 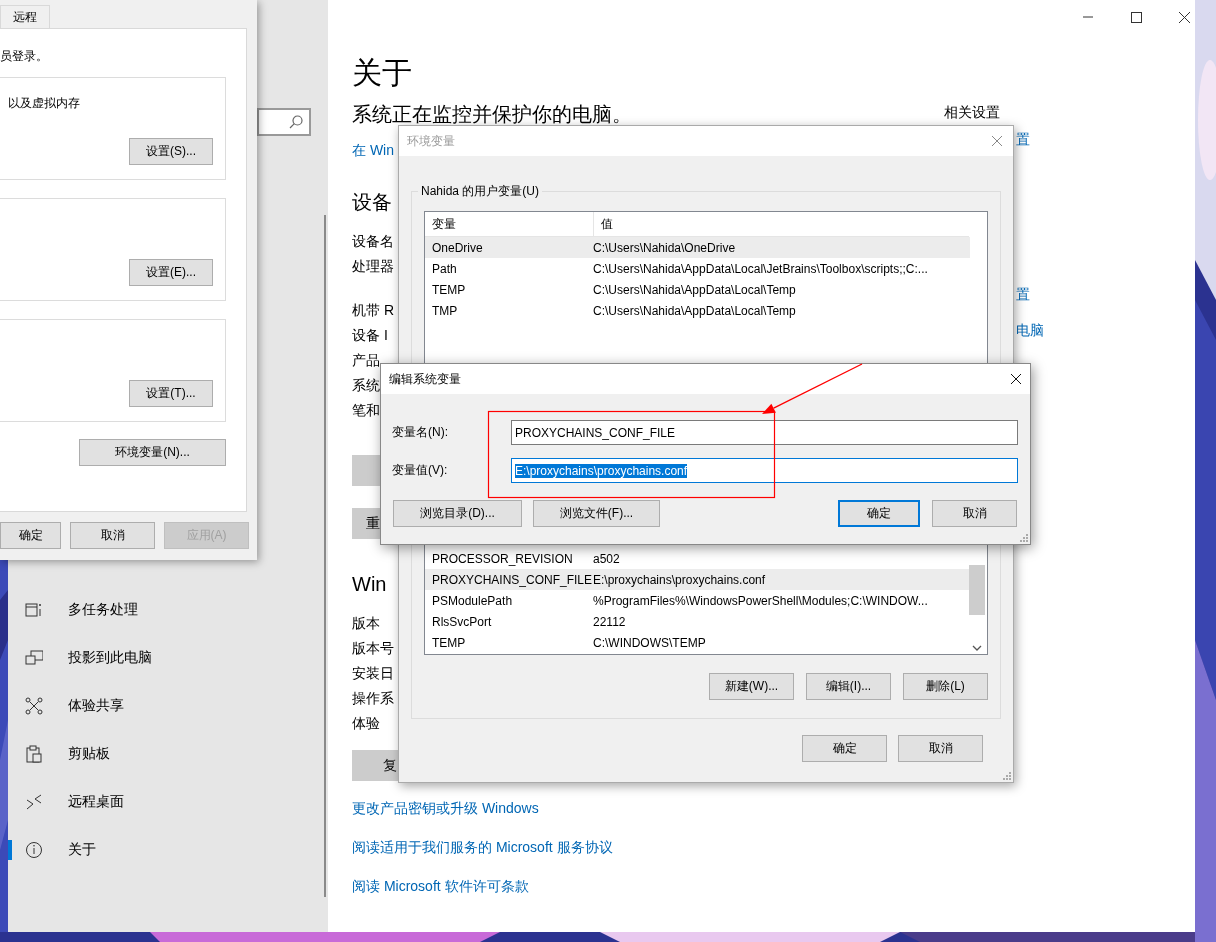 I want to click on spec-label: 版本, so click(x=366, y=623).